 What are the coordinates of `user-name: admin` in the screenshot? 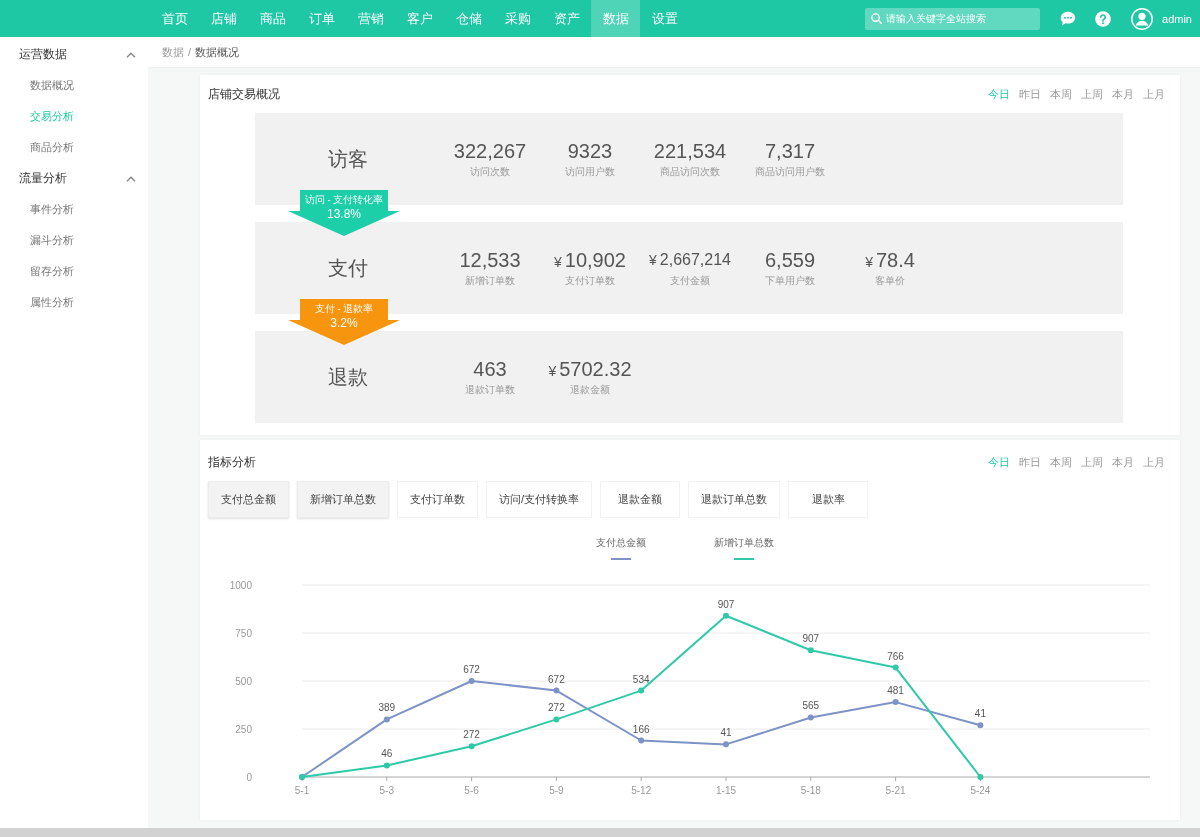 It's located at (1177, 18).